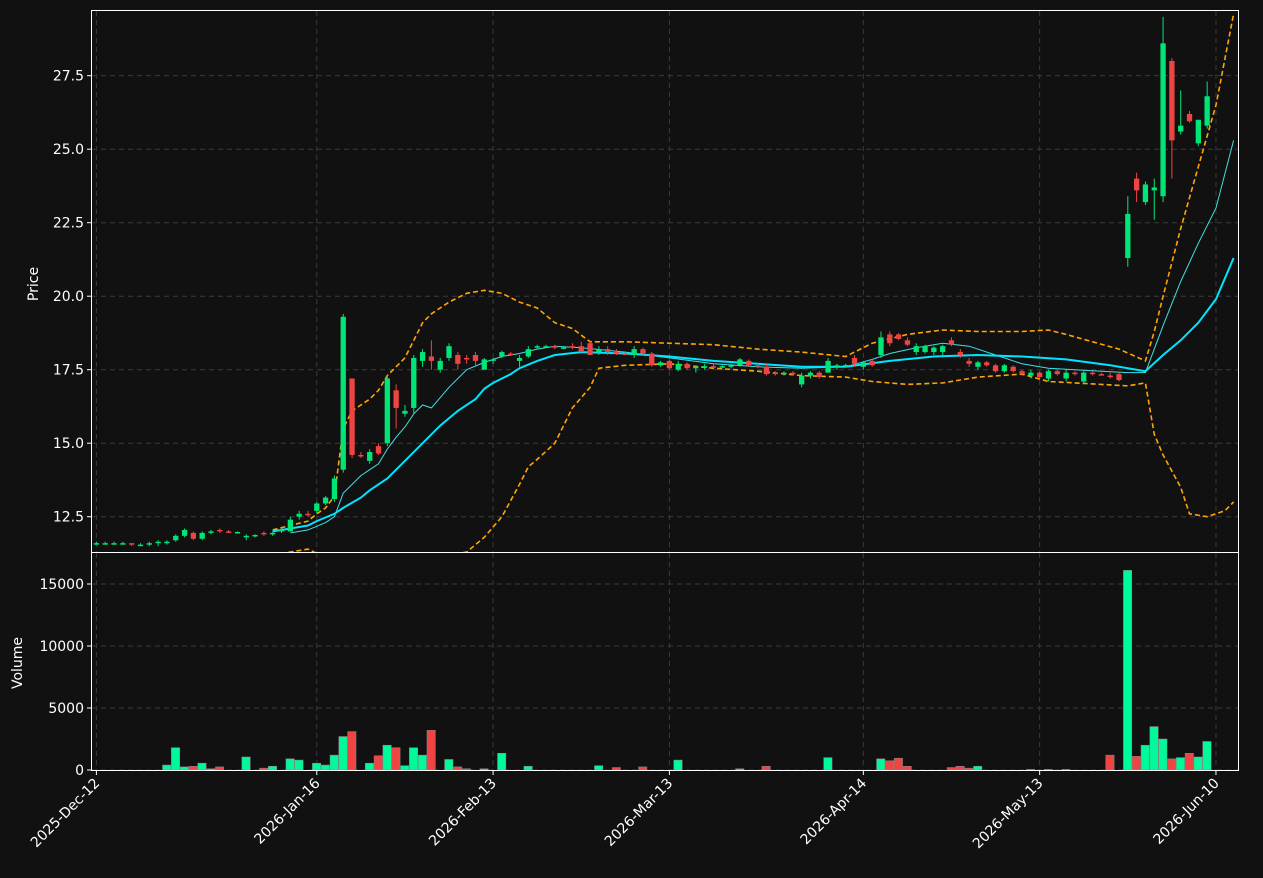  I want to click on price-axis-label: Price, so click(34, 284).